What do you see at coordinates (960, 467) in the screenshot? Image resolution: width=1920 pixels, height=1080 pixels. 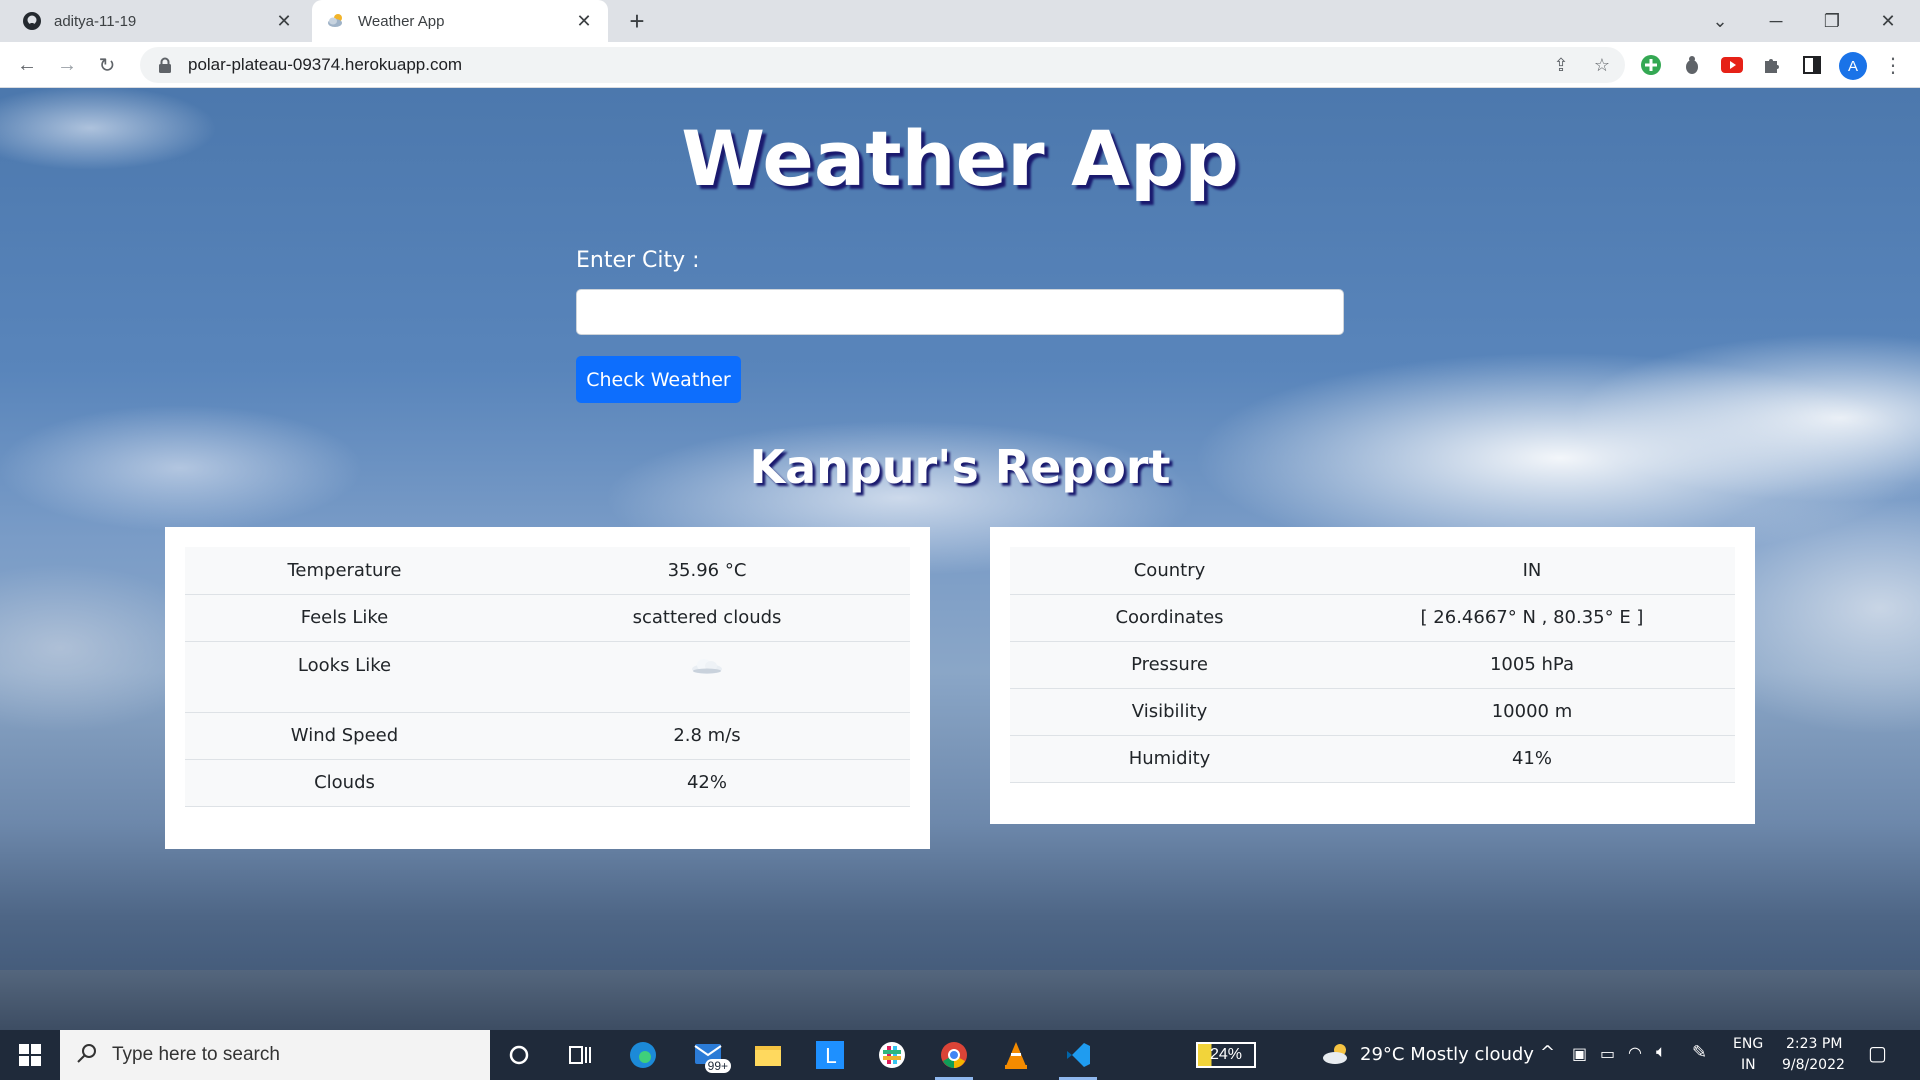 I see `report-title: Kanpur's Report` at bounding box center [960, 467].